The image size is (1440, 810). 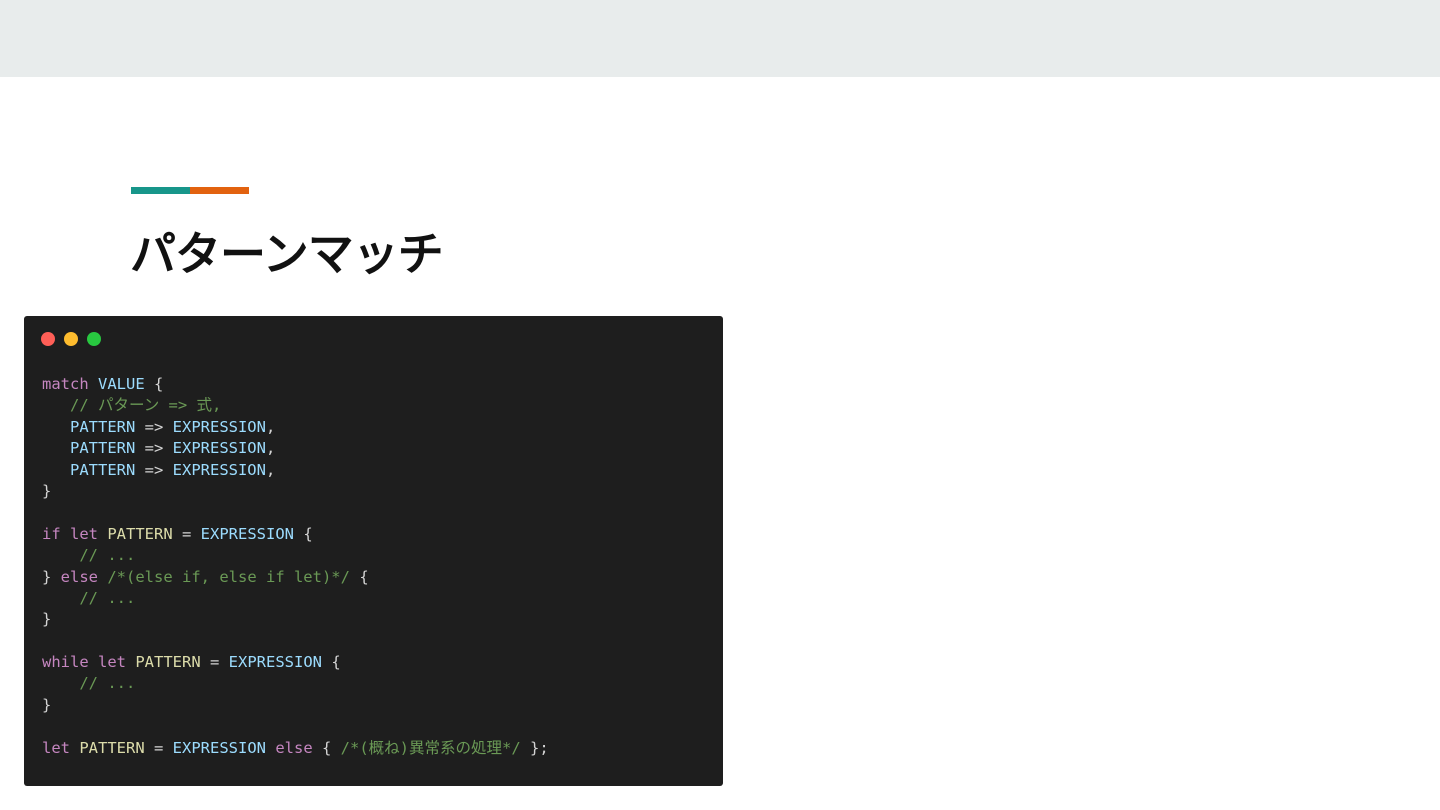 I want to click on code-line: match VALUE {, so click(x=295, y=384).